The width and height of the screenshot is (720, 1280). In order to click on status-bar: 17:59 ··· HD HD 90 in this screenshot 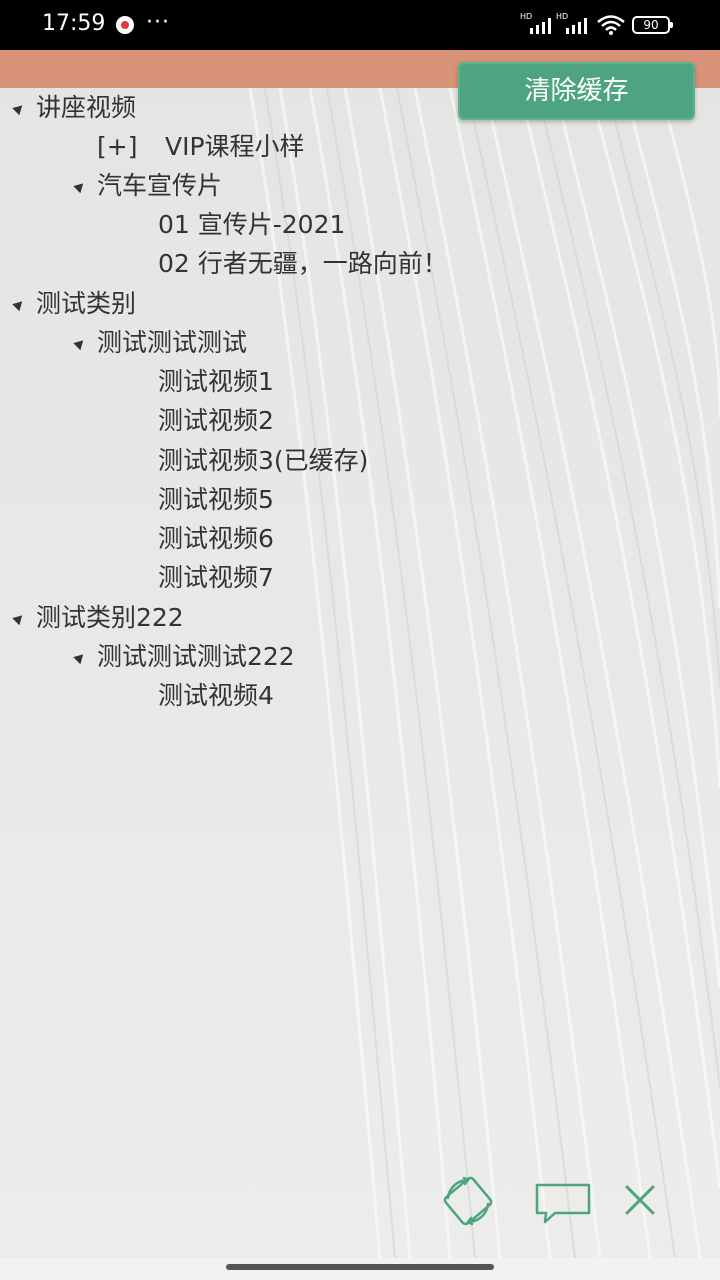, I will do `click(360, 25)`.